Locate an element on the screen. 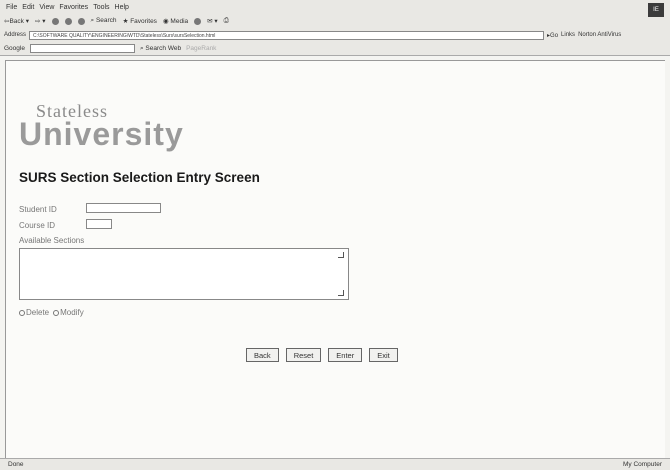 This screenshot has width=670, height=470. print-icon: ⎙ is located at coordinates (226, 21).